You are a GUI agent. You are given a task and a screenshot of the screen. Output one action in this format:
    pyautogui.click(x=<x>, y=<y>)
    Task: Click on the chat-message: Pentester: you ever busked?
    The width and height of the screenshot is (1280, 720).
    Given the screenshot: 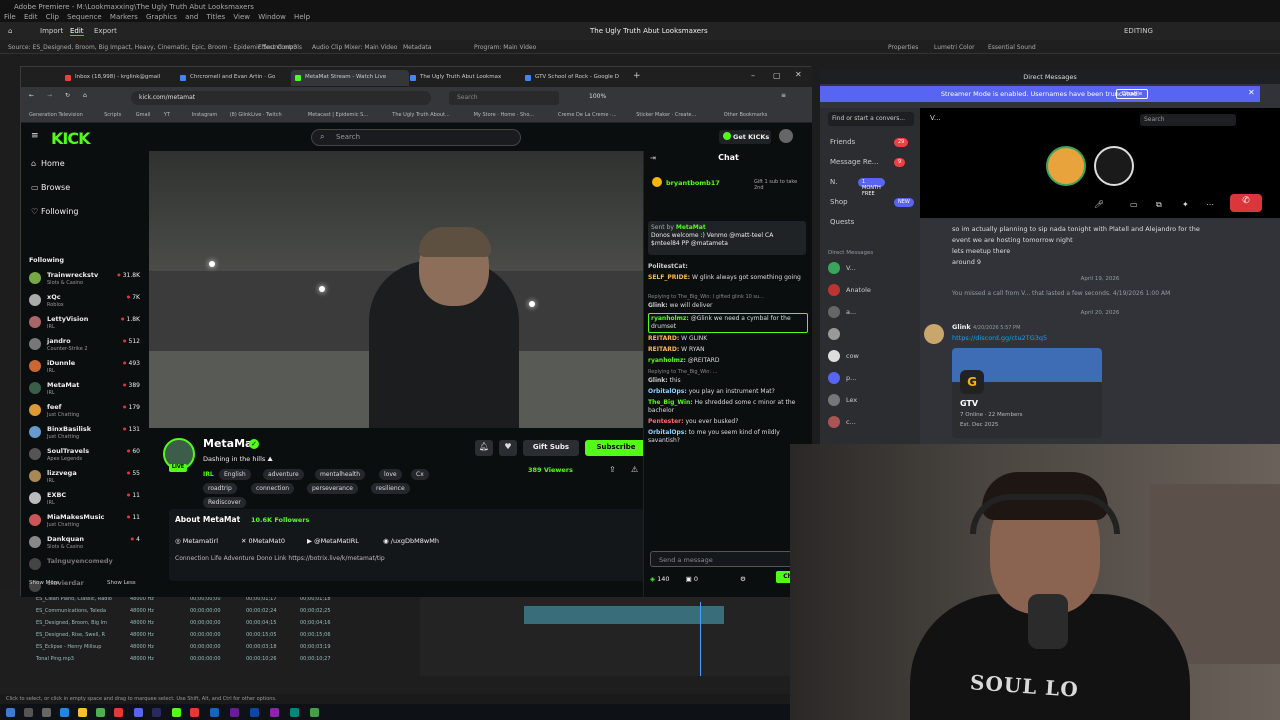 What is the action you would take?
    pyautogui.click(x=728, y=422)
    